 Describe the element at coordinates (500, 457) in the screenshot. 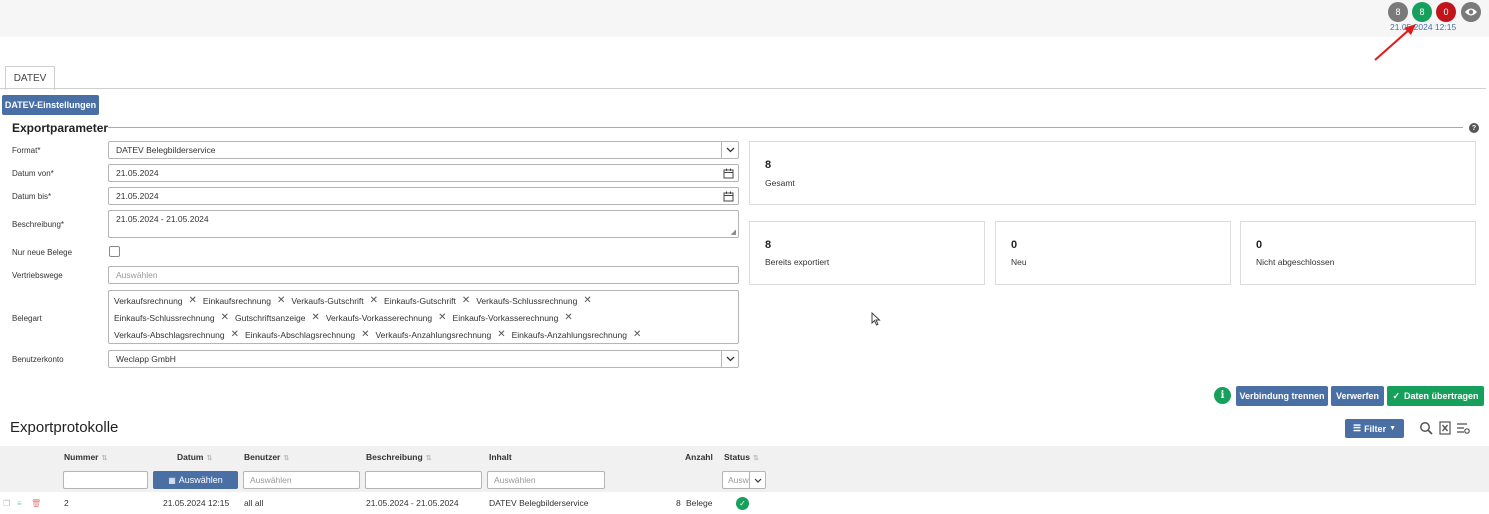

I see `col-inhalt: Inhalt` at that location.